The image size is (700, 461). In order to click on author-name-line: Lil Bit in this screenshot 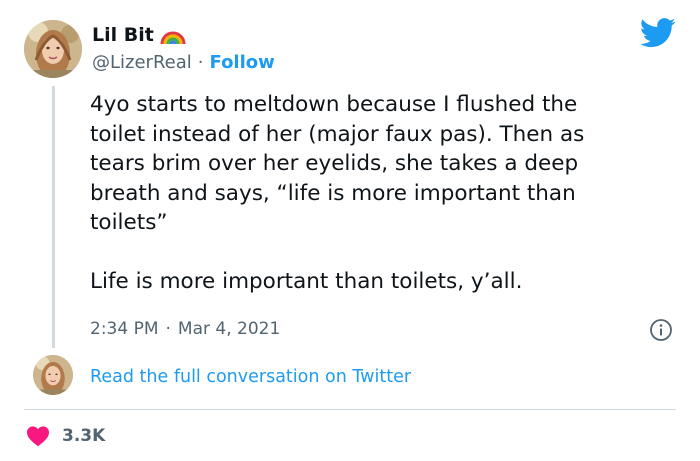, I will do `click(139, 35)`.